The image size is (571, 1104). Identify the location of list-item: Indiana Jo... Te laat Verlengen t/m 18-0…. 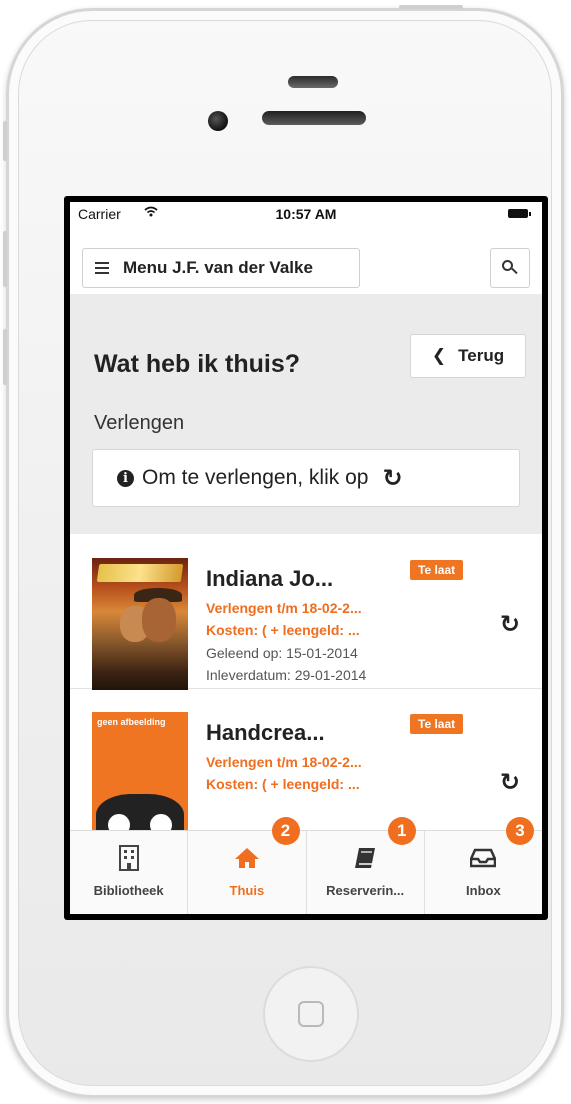
(306, 614).